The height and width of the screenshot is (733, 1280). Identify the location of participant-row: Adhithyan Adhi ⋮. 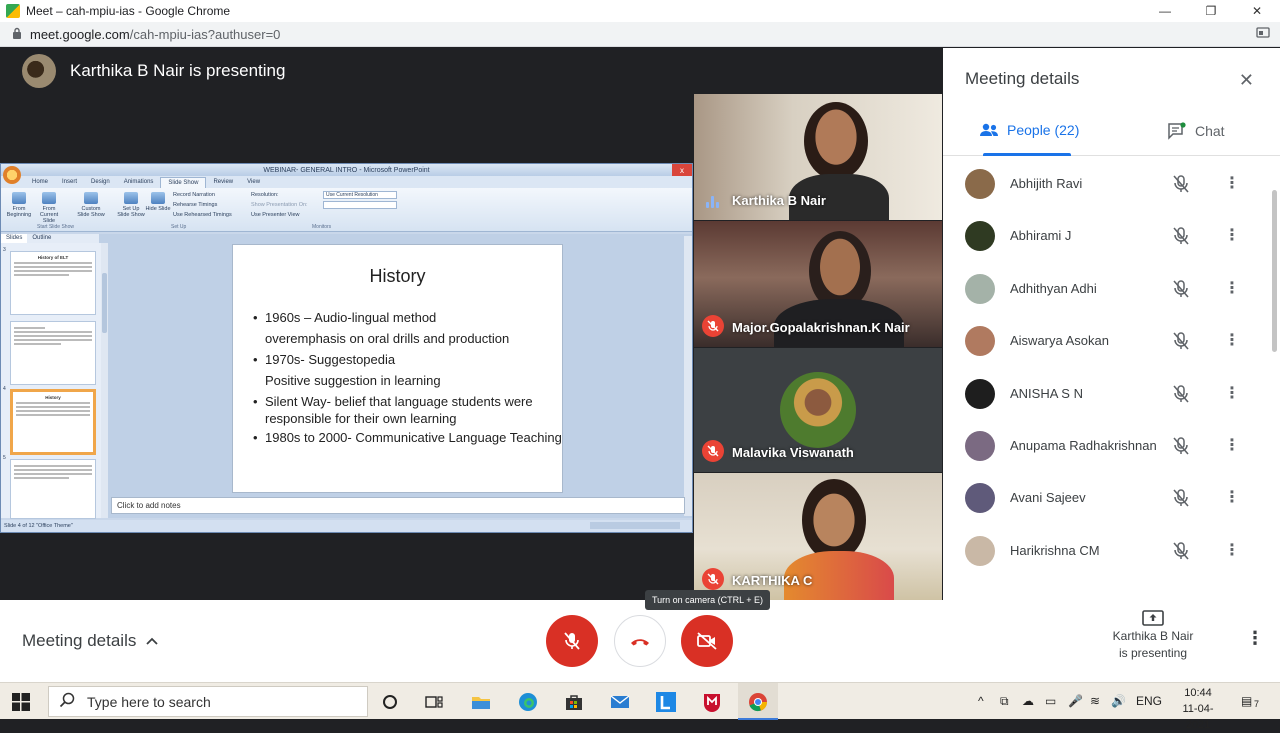
(1108, 289).